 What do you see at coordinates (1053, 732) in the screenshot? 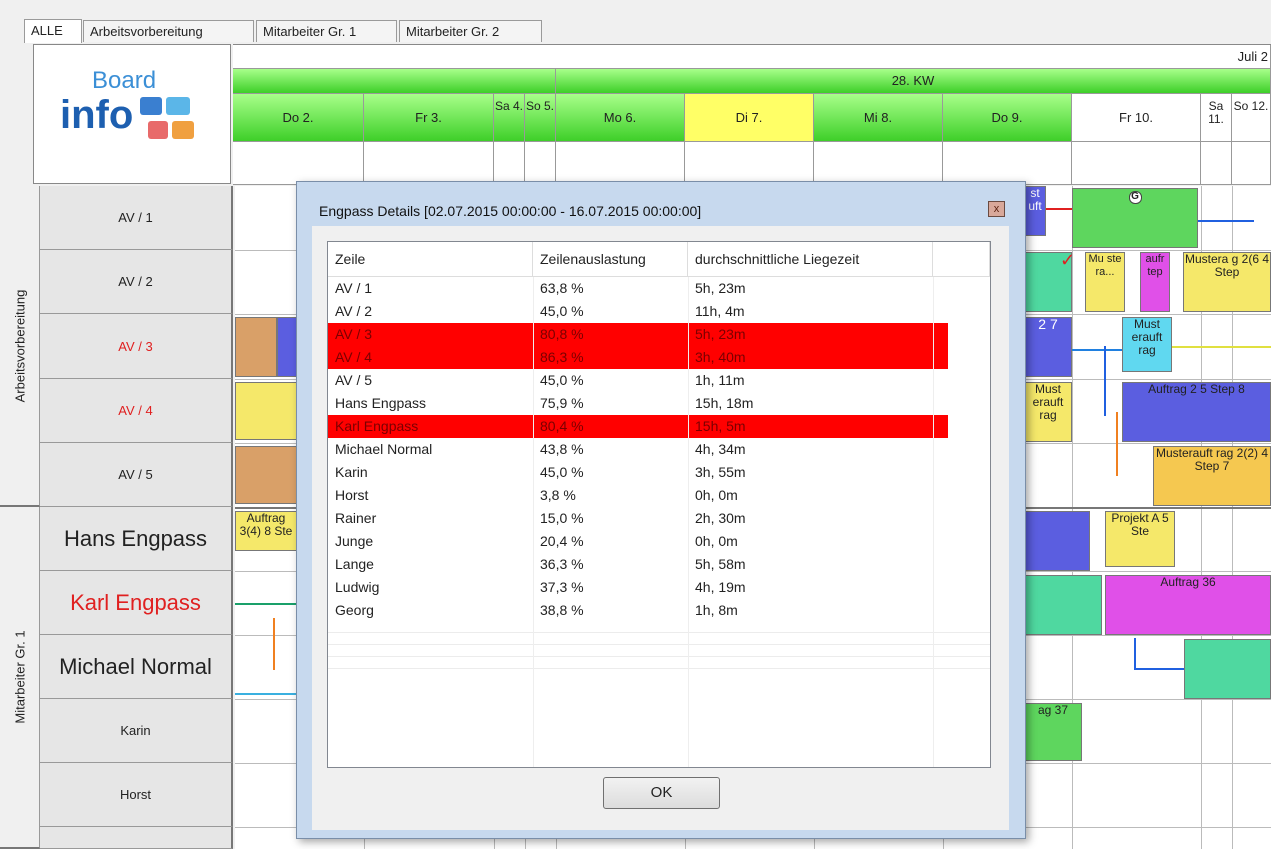
I see `task-block: ag 37` at bounding box center [1053, 732].